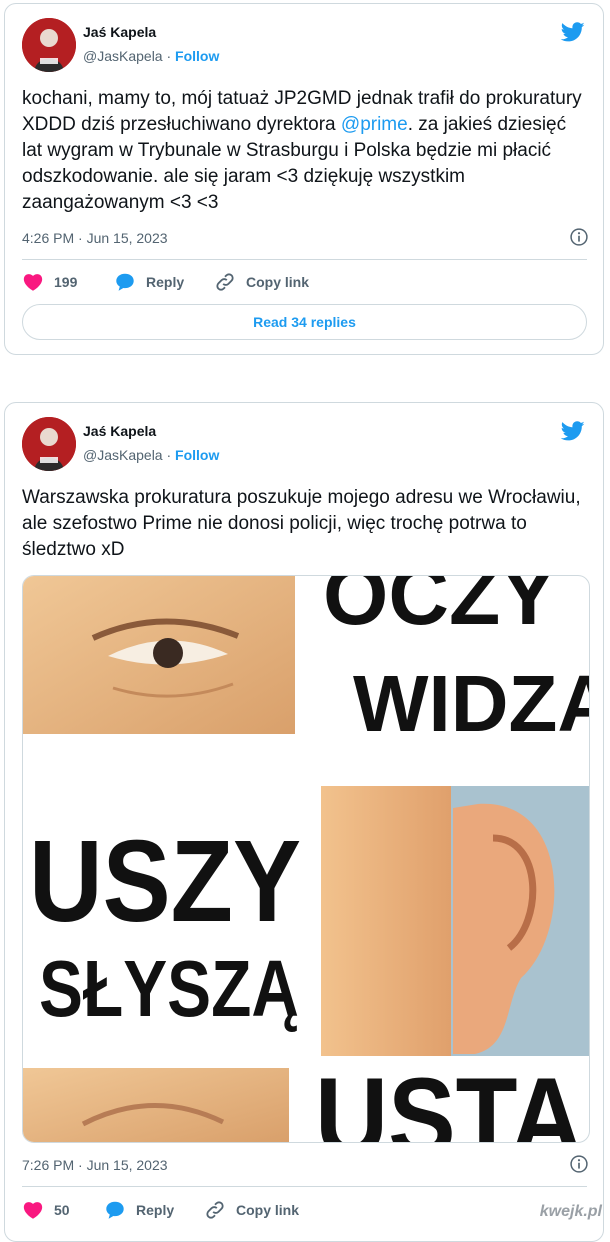 Image resolution: width=610 pixels, height=1242 pixels. What do you see at coordinates (449, 1098) in the screenshot?
I see `image-word: USTA` at bounding box center [449, 1098].